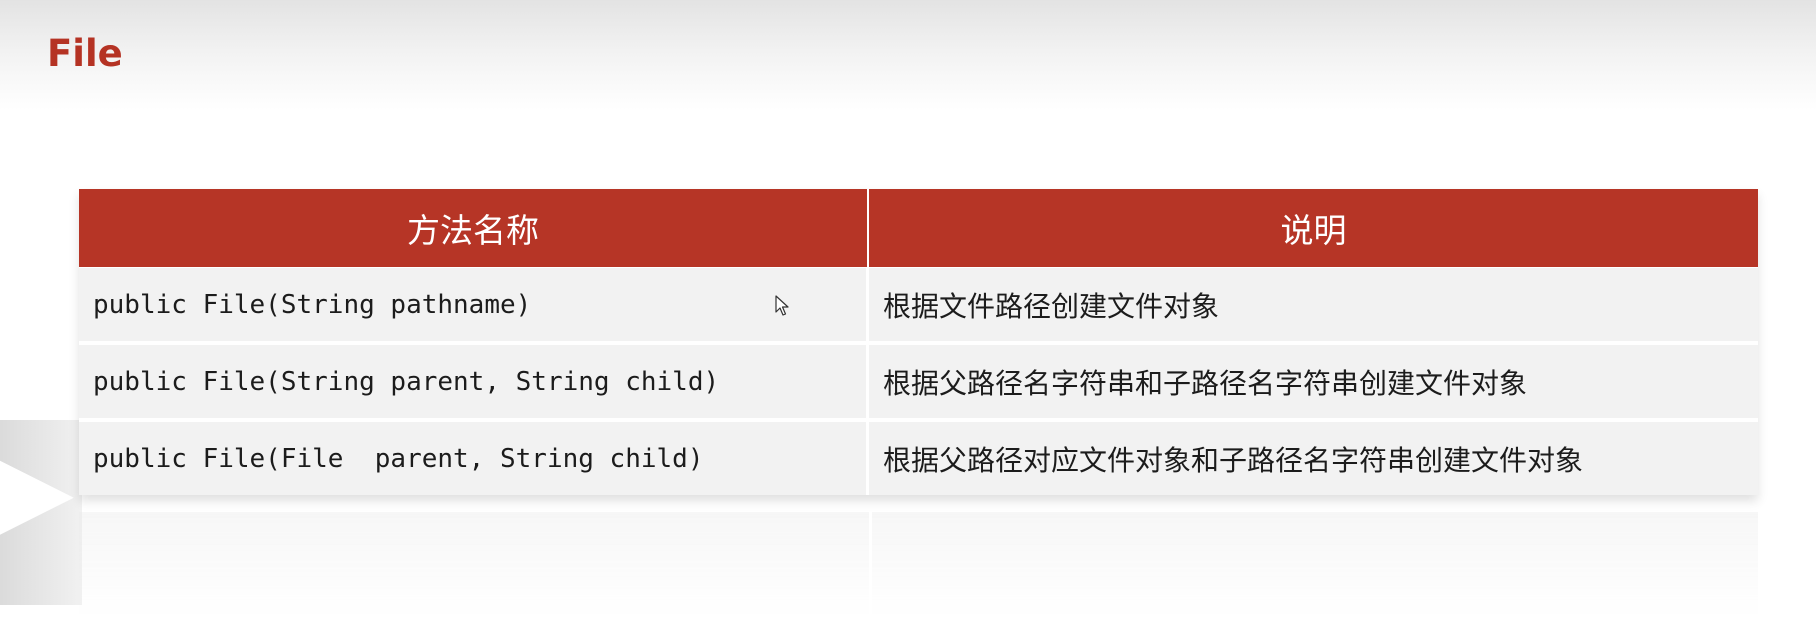 This screenshot has width=1816, height=619. I want to click on reflection-column-left, so click(474, 564).